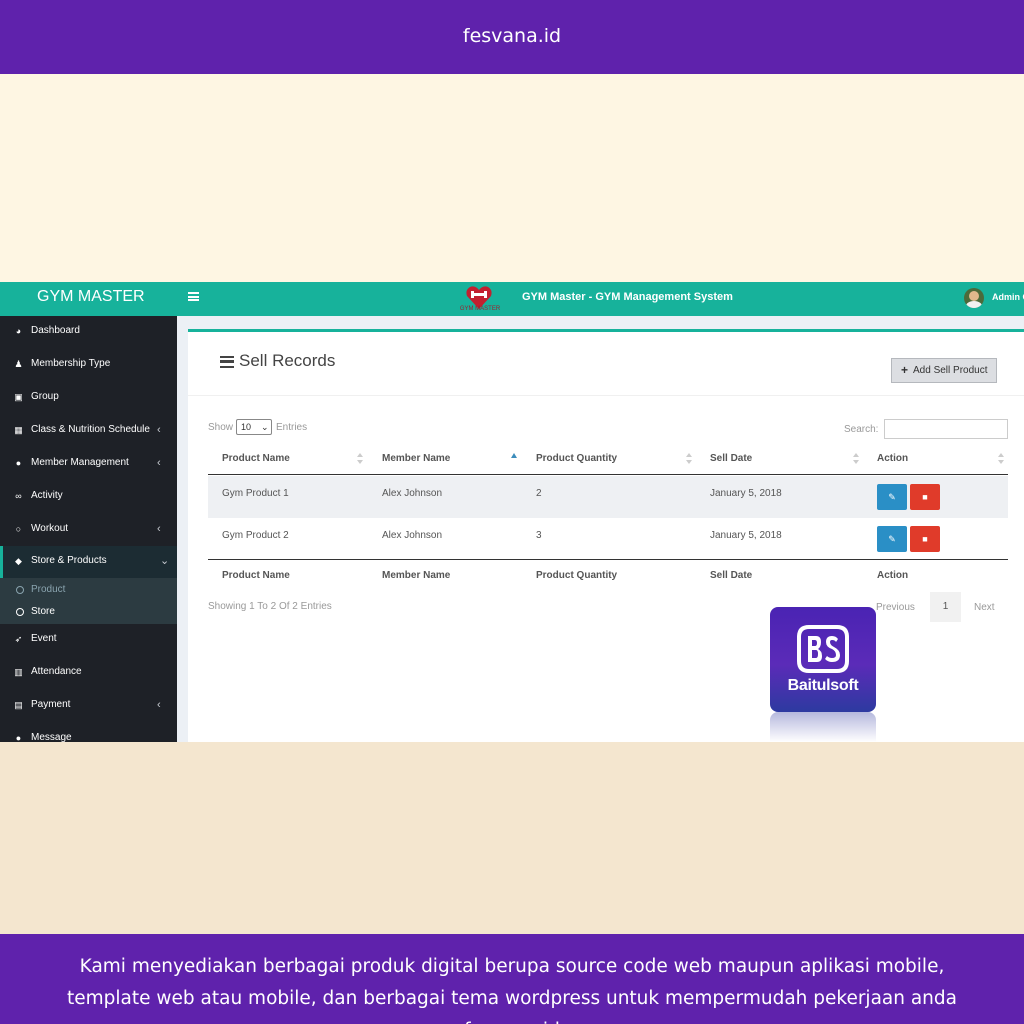 The width and height of the screenshot is (1024, 1024). Describe the element at coordinates (539, 493) in the screenshot. I see `cell-quantity: 2` at that location.